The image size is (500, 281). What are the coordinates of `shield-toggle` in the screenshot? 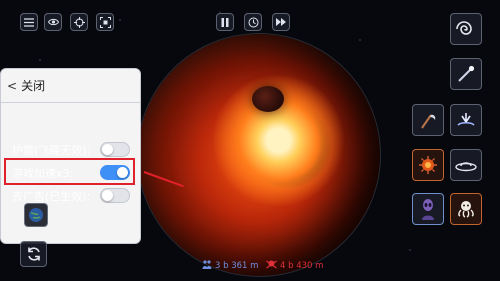 It's located at (115, 149).